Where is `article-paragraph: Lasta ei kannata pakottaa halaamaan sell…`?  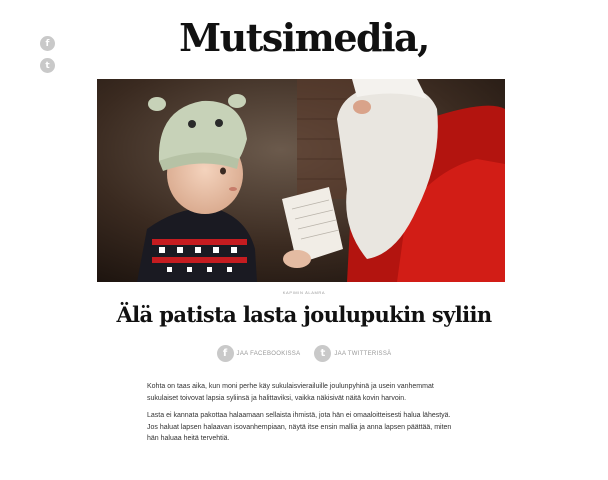
article-paragraph: Lasta ei kannata pakottaa halaamaan sell… is located at coordinates (299, 427).